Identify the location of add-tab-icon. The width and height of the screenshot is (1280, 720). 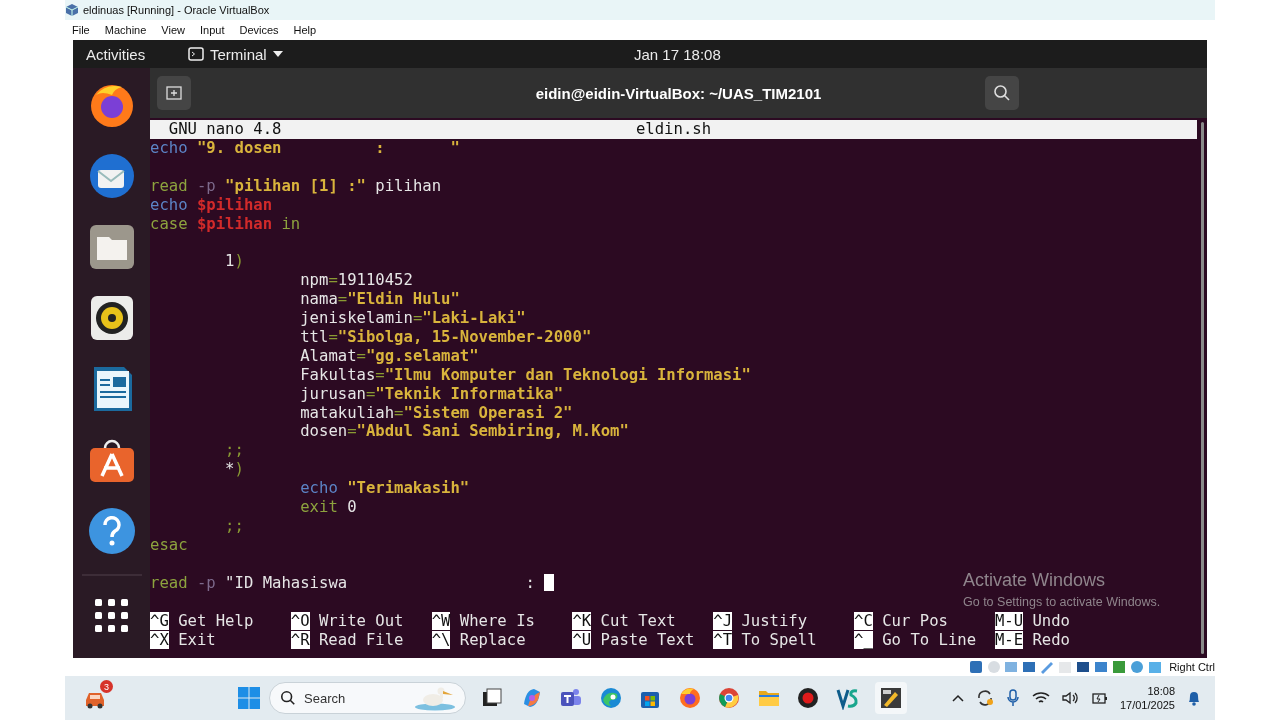
(174, 93).